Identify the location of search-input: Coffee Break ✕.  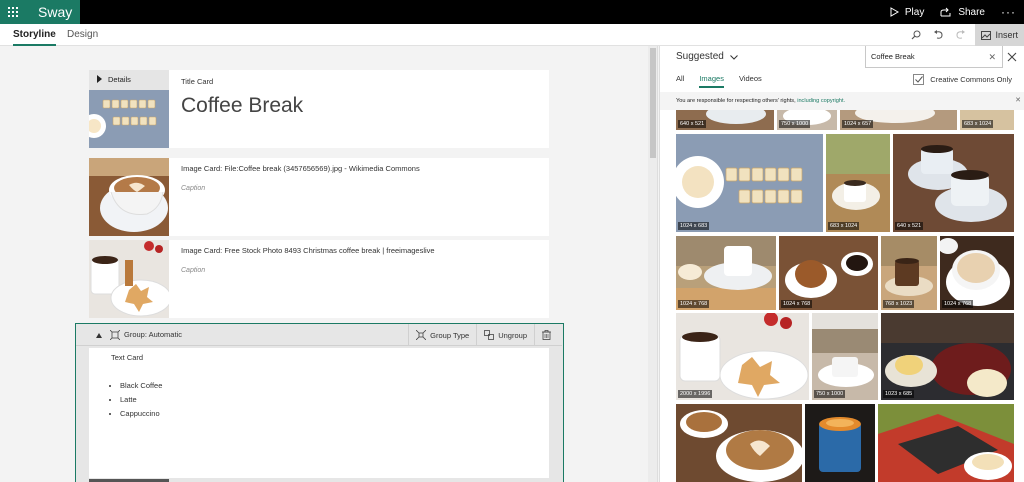
(934, 57).